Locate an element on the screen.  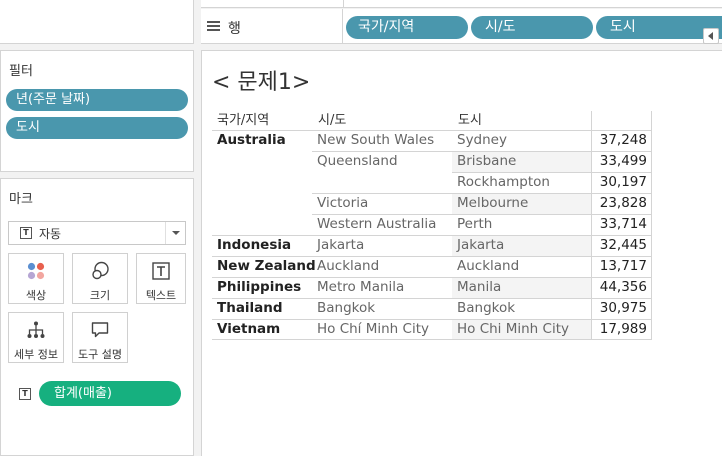
filters-card: 필터 is located at coordinates (97, 111).